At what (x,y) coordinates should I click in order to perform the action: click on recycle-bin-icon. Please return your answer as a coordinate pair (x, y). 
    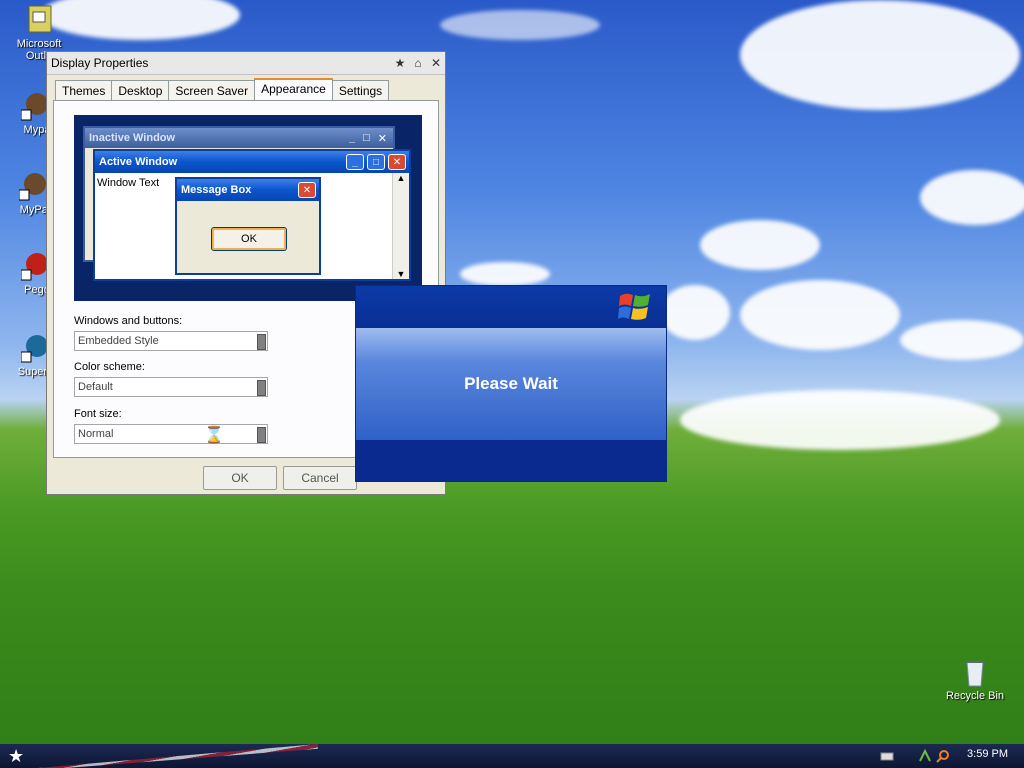
    Looking at the image, I should click on (975, 672).